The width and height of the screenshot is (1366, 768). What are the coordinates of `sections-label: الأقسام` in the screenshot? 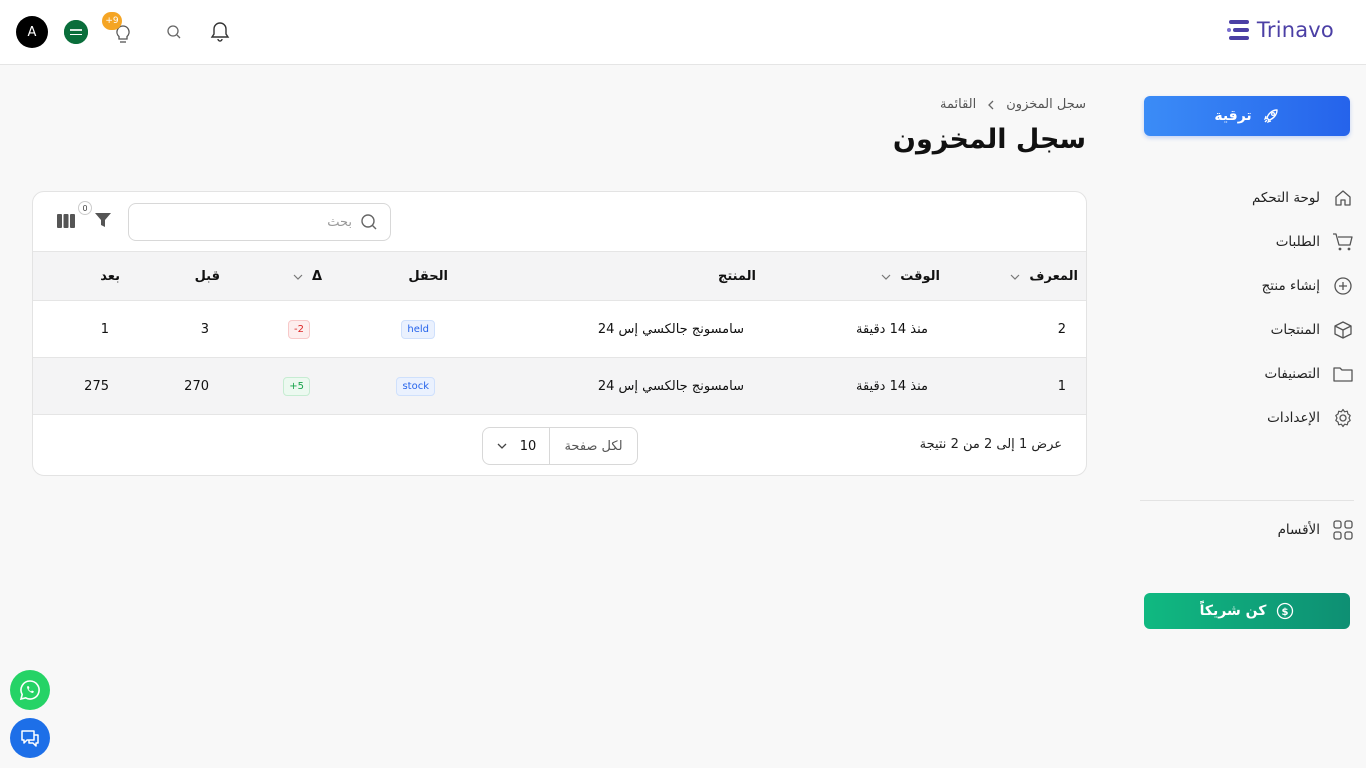 It's located at (1298, 530).